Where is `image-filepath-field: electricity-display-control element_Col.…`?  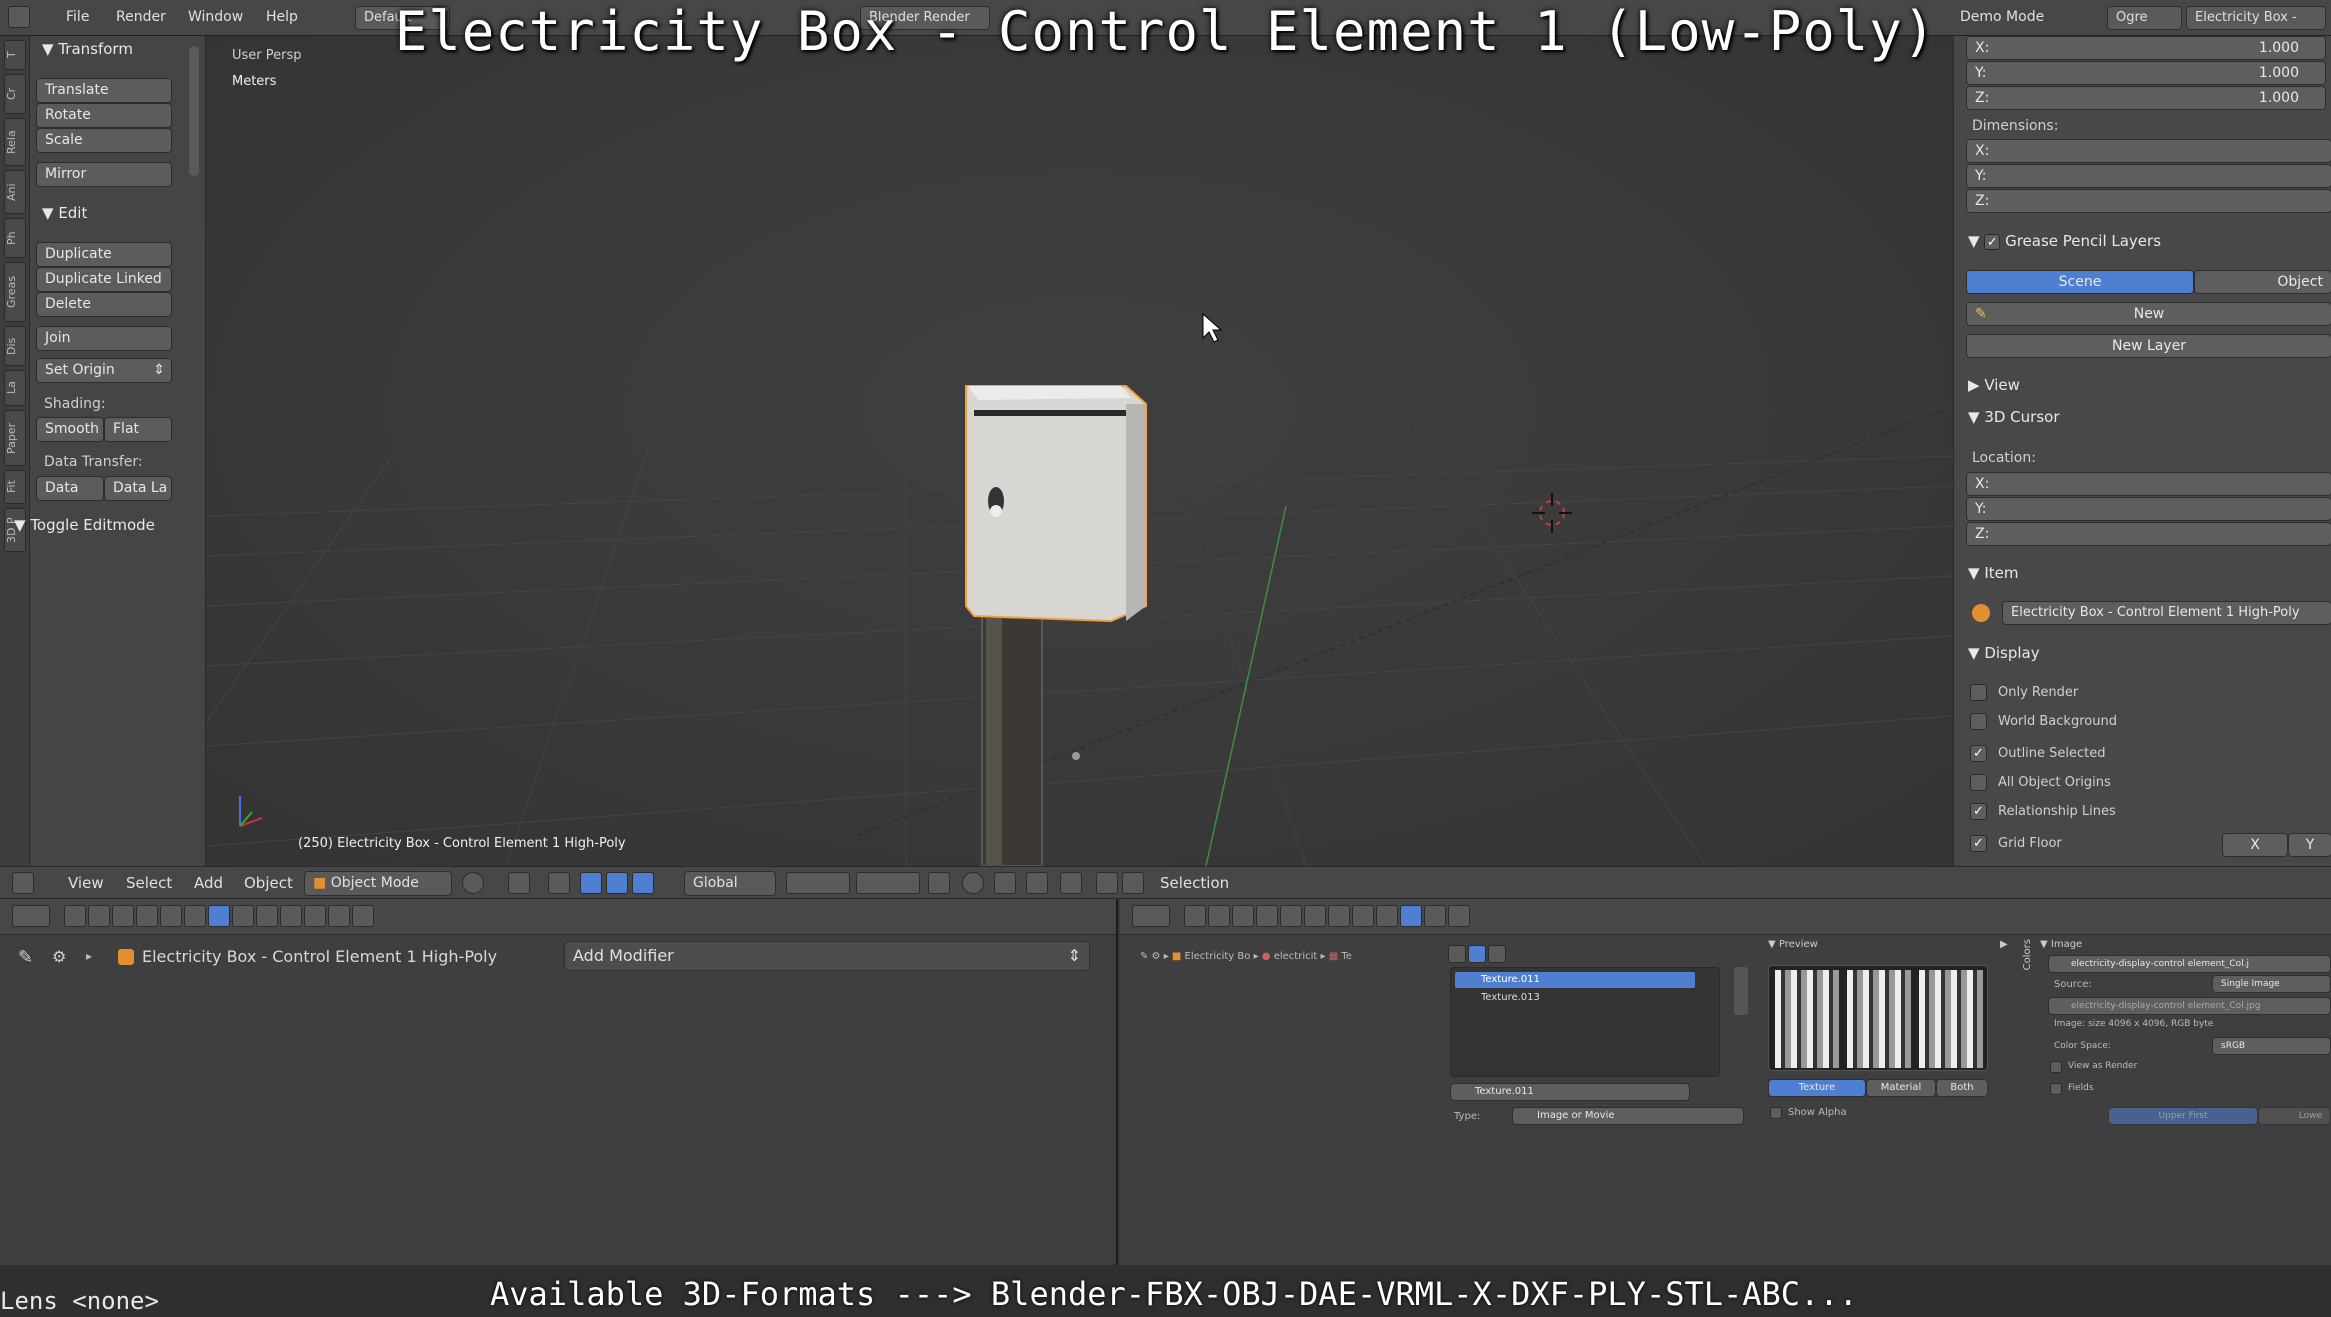 image-filepath-field: electricity-display-control element_Col.… is located at coordinates (2189, 1006).